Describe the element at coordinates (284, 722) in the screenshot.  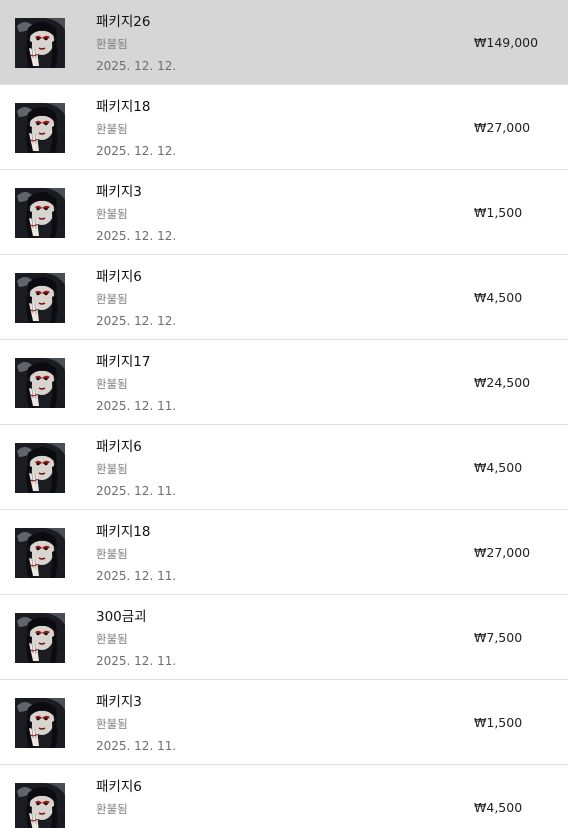
I see `transaction-row: 패키지3 환불됨 2025. 12. 11. ₩1,500` at that location.